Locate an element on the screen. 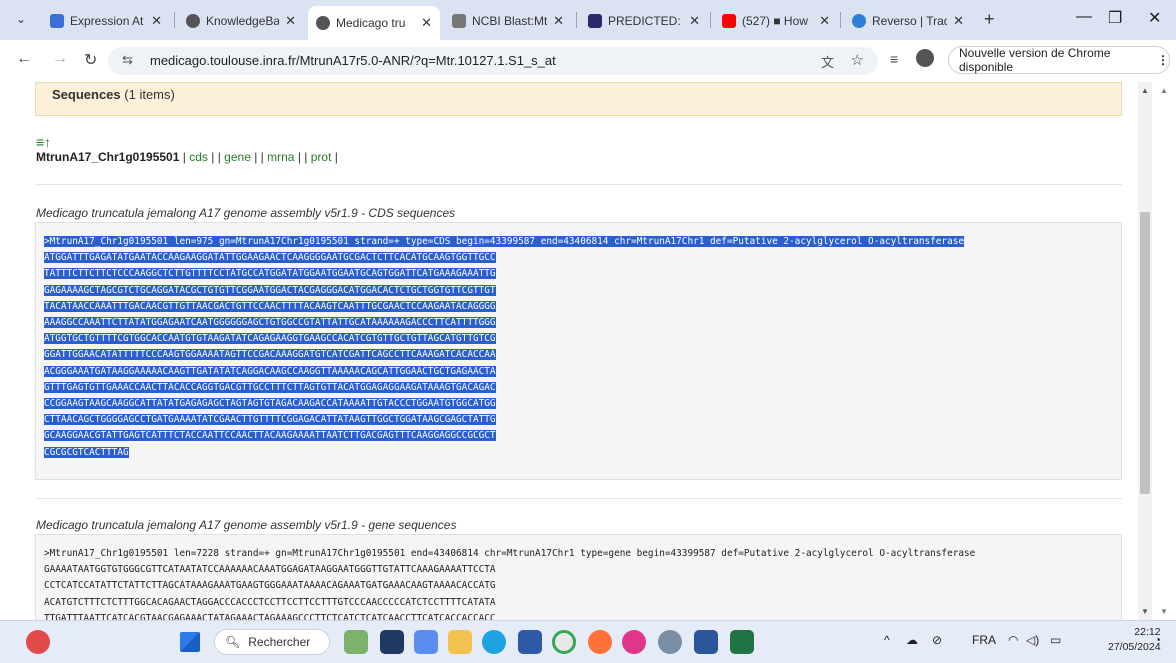  clock: 22:12 27/05/2024 is located at coordinates (1134, 640).